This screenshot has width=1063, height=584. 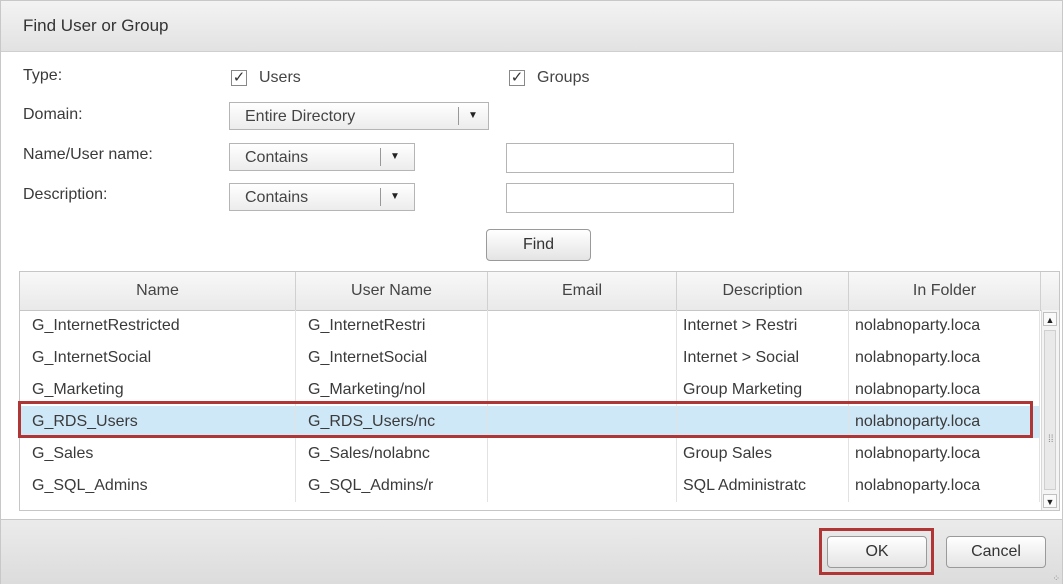 What do you see at coordinates (517, 78) in the screenshot?
I see `groups-checkbox: ✓` at bounding box center [517, 78].